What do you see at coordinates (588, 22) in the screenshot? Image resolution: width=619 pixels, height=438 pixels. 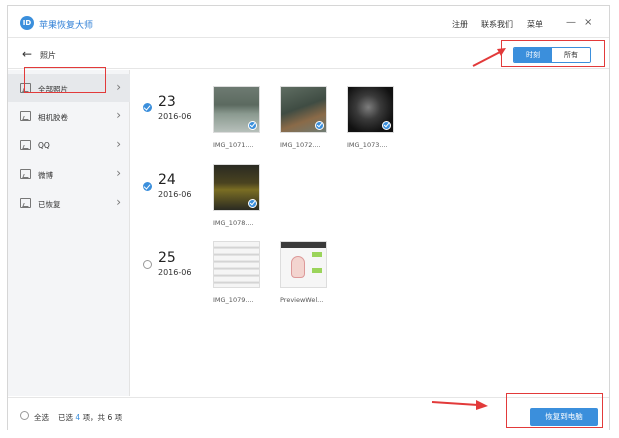 I see `close-button: ×` at bounding box center [588, 22].